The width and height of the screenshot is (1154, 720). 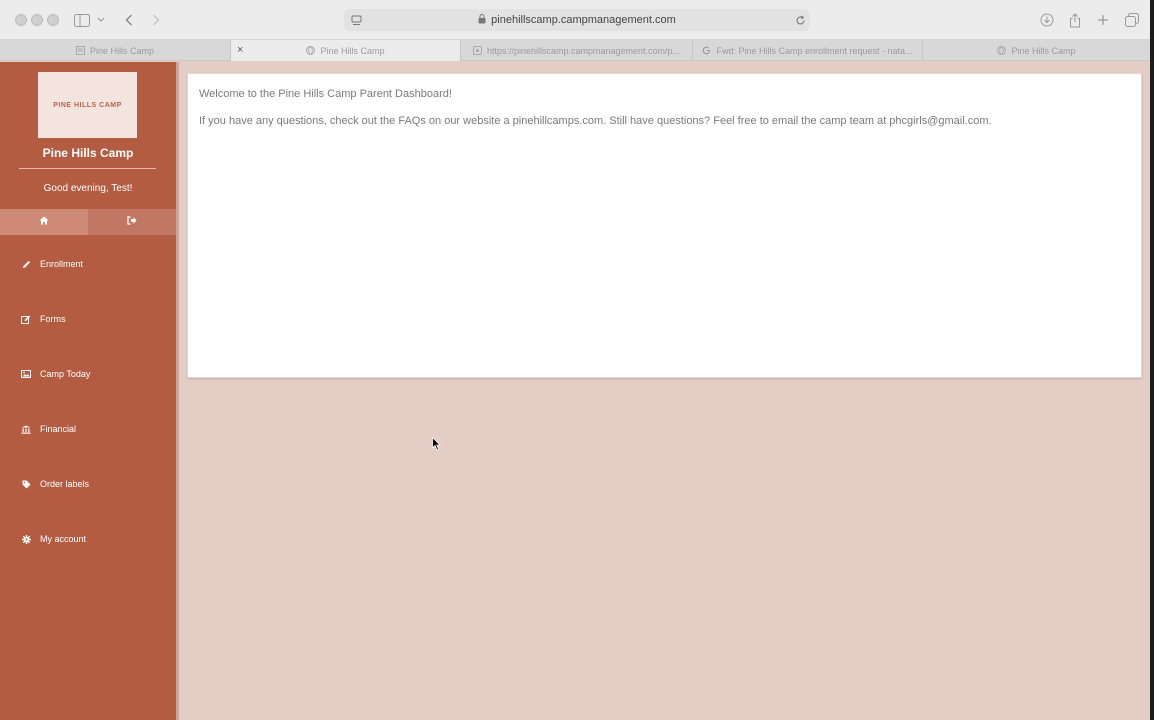 I want to click on nav-enrollment: Enrollment, so click(x=88, y=264).